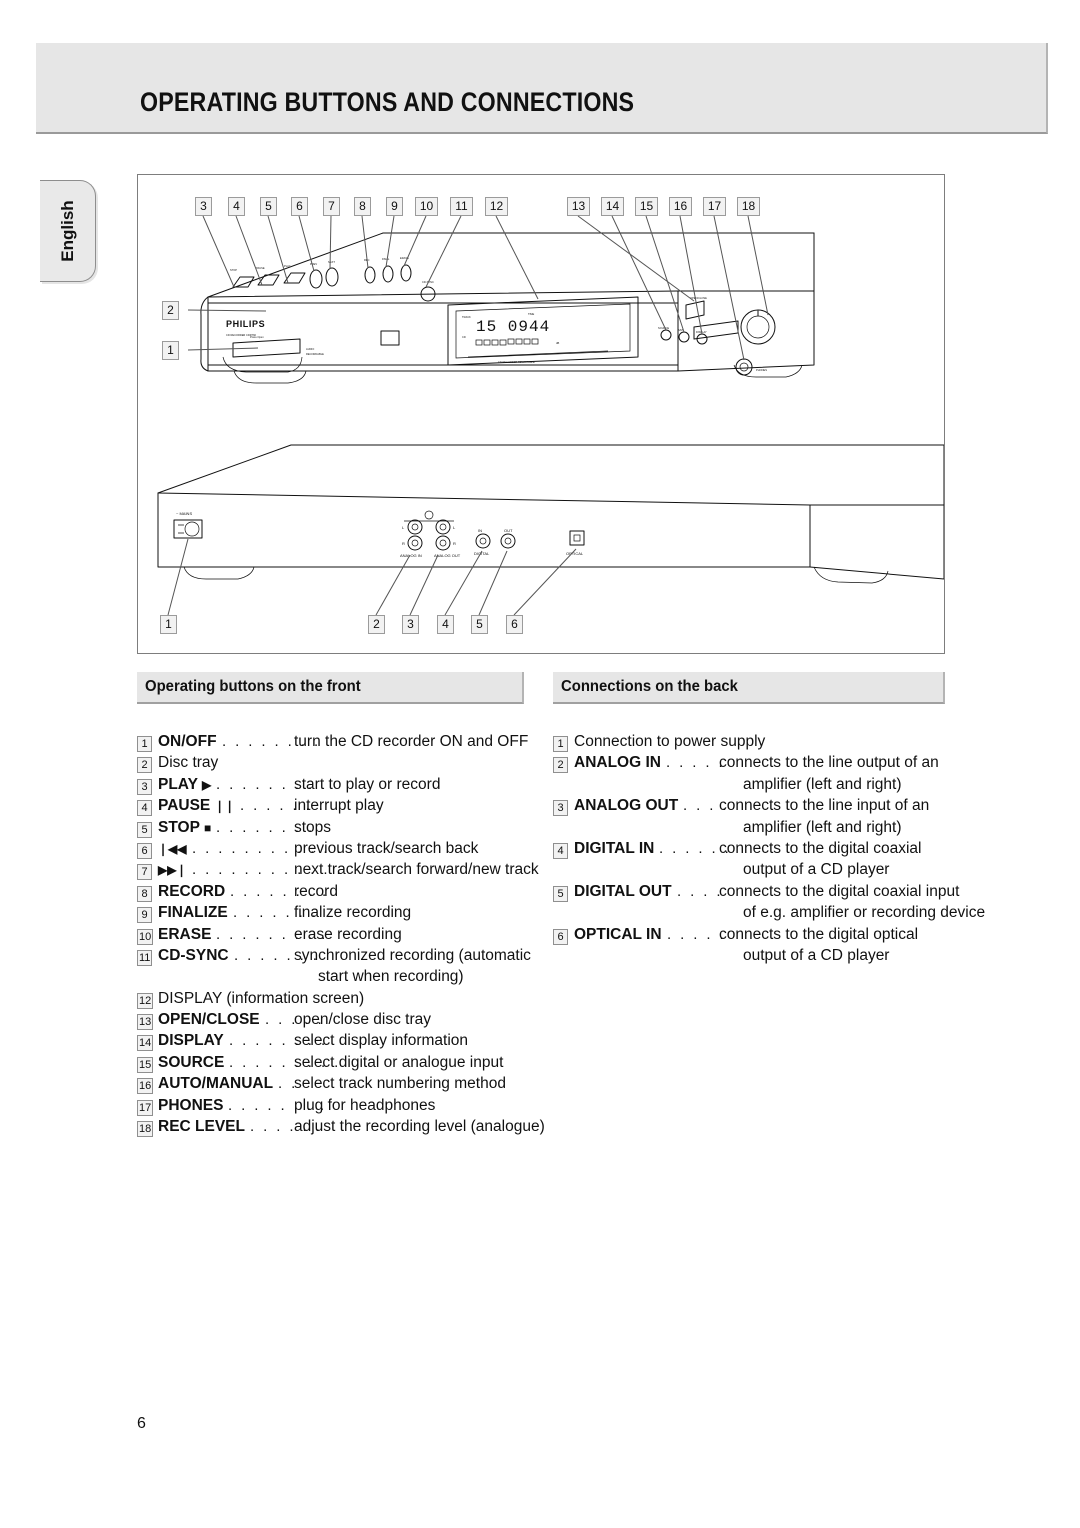 The height and width of the screenshot is (1528, 1080). What do you see at coordinates (829, 763) in the screenshot?
I see `back-connection-item-description: connects to the line output of an` at bounding box center [829, 763].